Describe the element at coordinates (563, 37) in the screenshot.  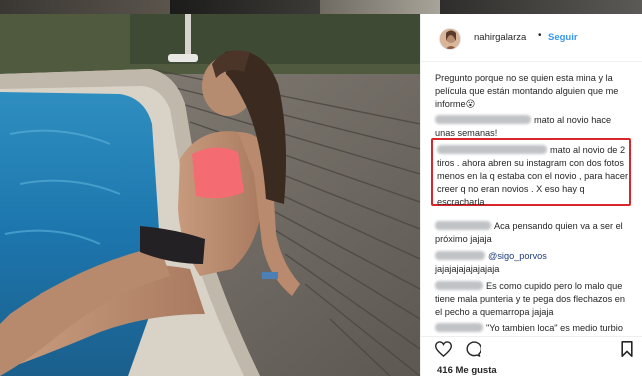
I see `follow-button: Seguir` at that location.